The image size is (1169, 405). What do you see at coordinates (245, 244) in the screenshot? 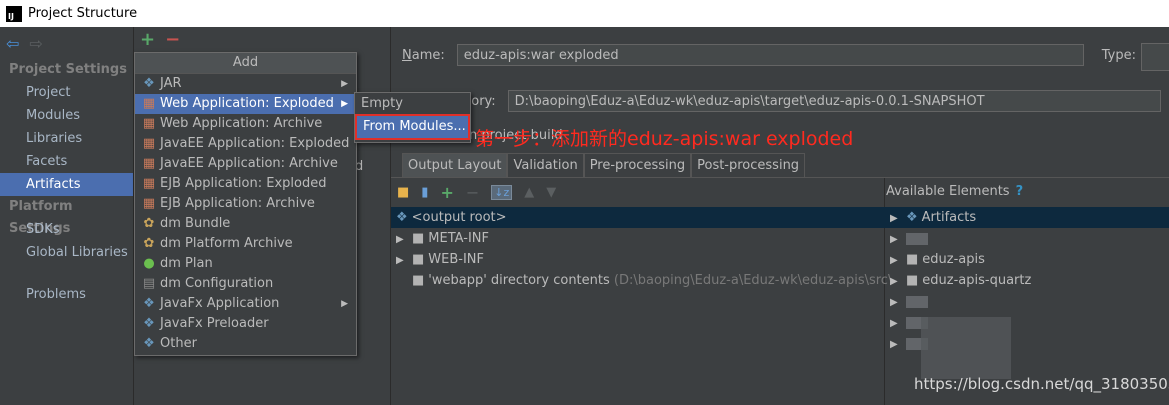
I see `menu-item-dm-platform-archive: ✿ dm Platform Archive` at bounding box center [245, 244].